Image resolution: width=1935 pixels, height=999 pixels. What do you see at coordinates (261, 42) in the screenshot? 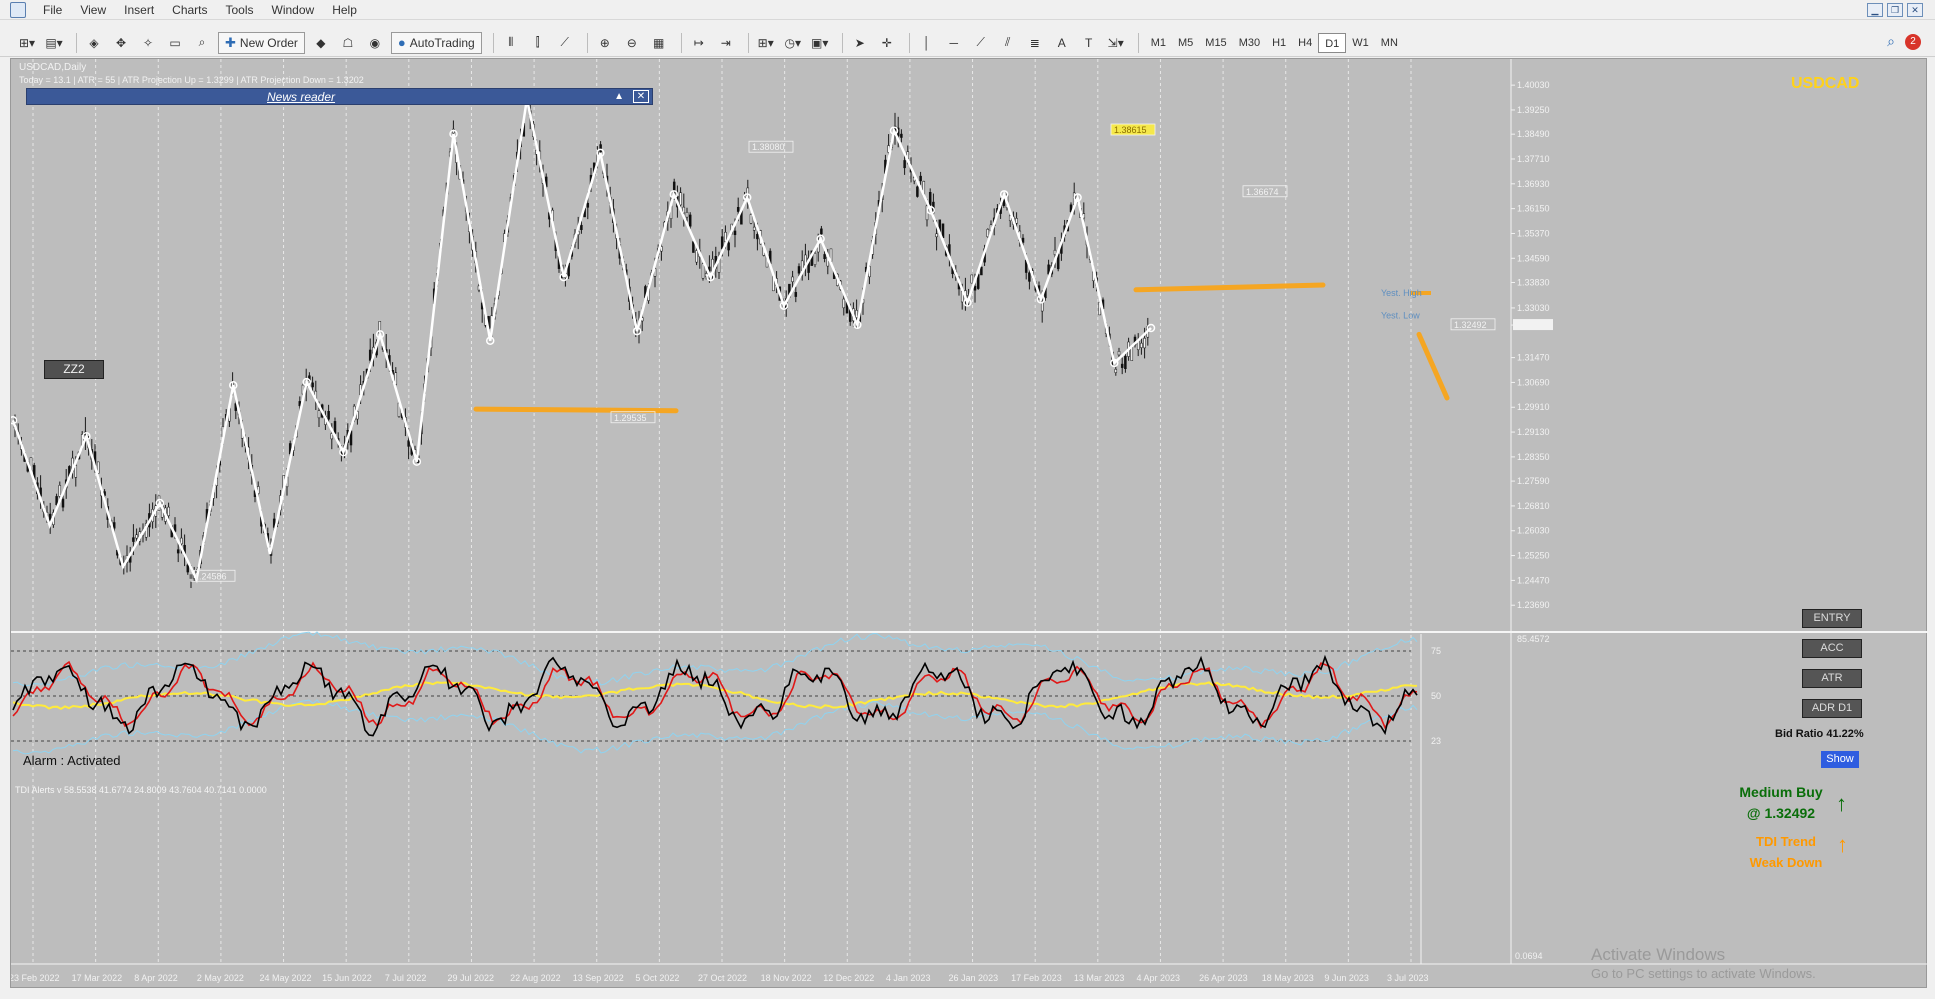
I see `new-order-button: ✚ New Order` at bounding box center [261, 42].